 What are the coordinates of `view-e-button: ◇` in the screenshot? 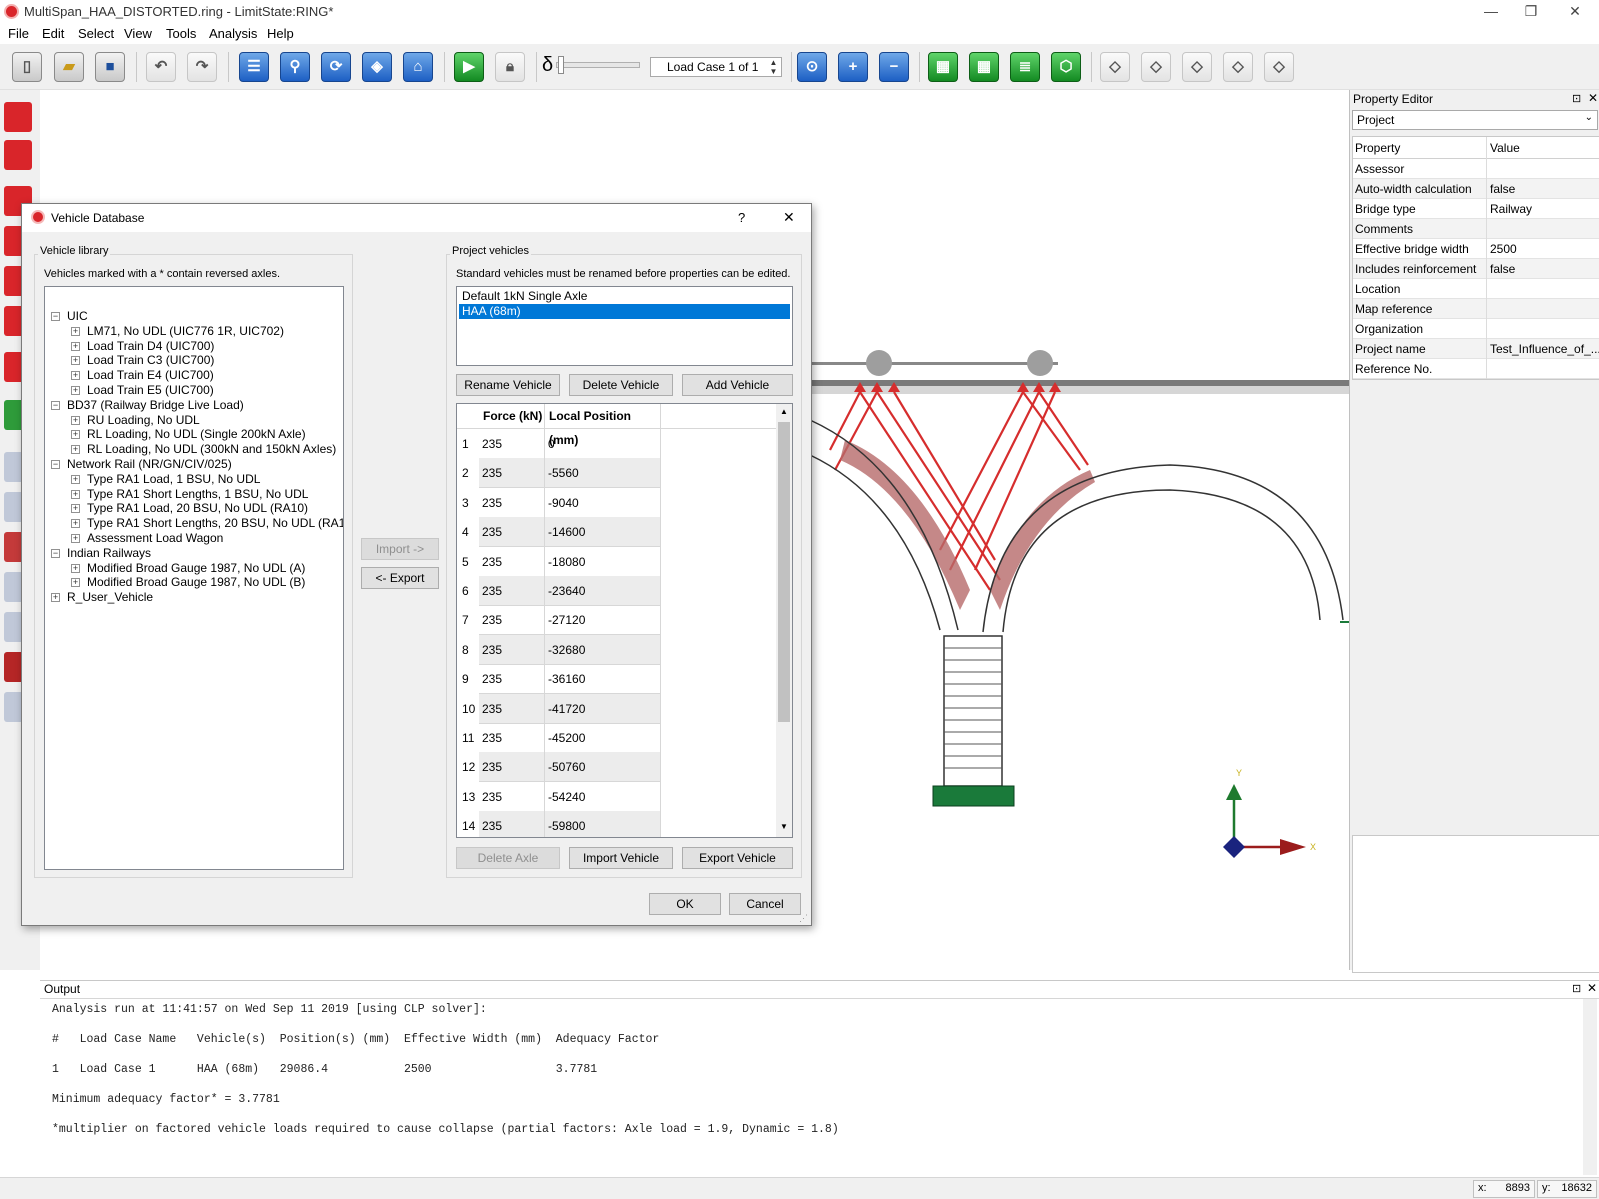 It's located at (1279, 67).